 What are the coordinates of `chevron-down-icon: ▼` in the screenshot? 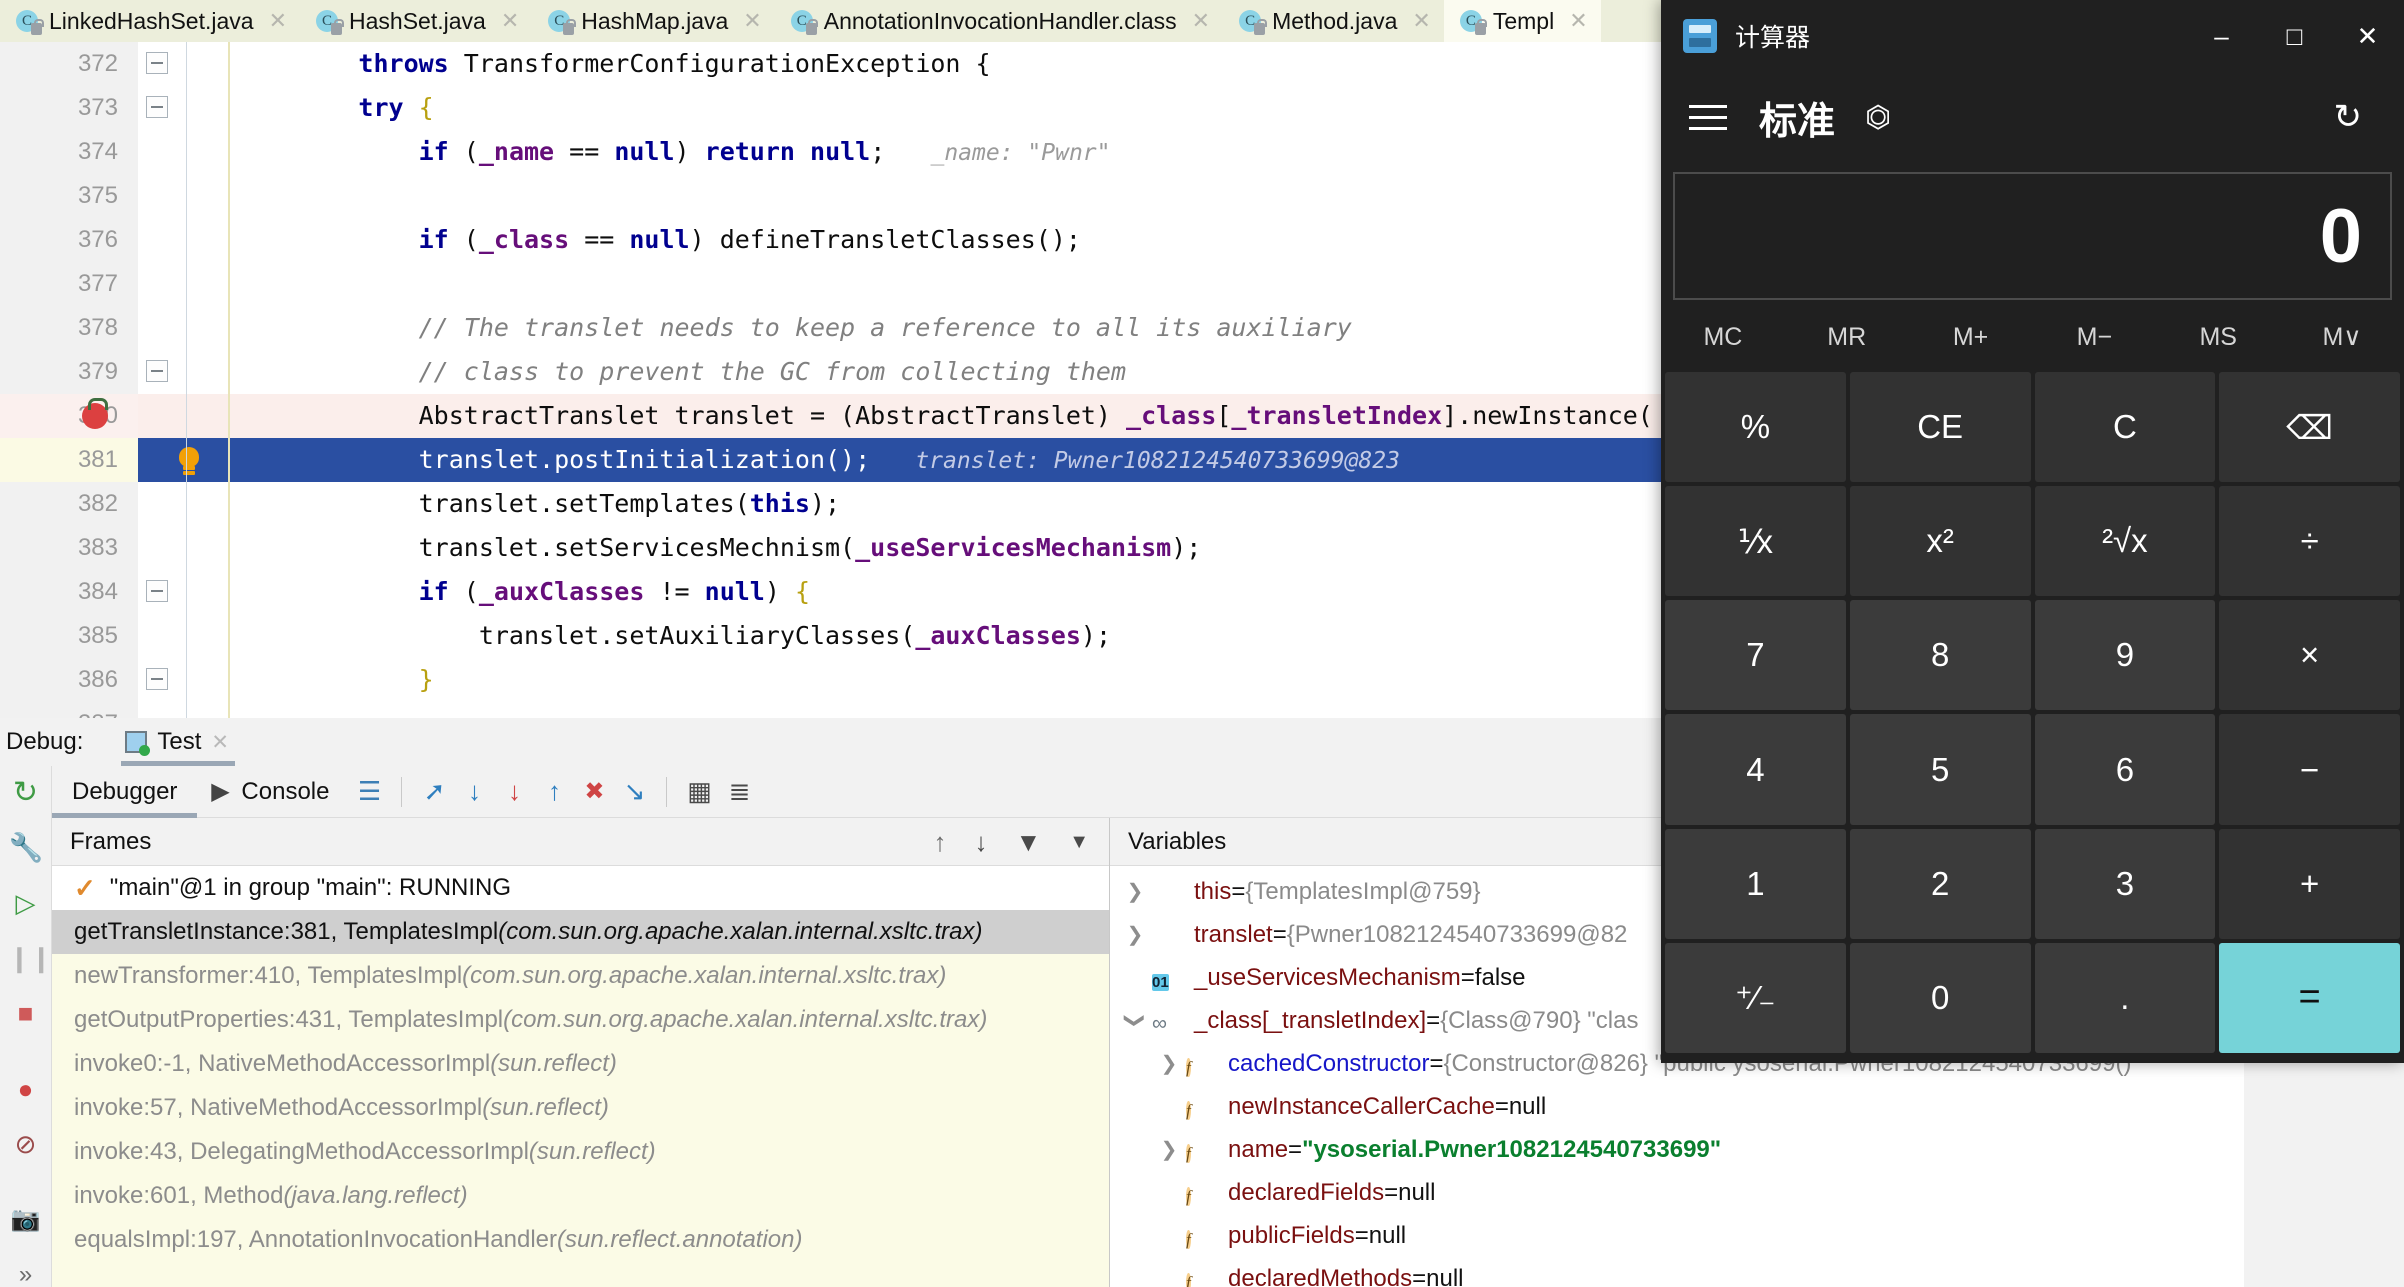 It's located at (1079, 842).